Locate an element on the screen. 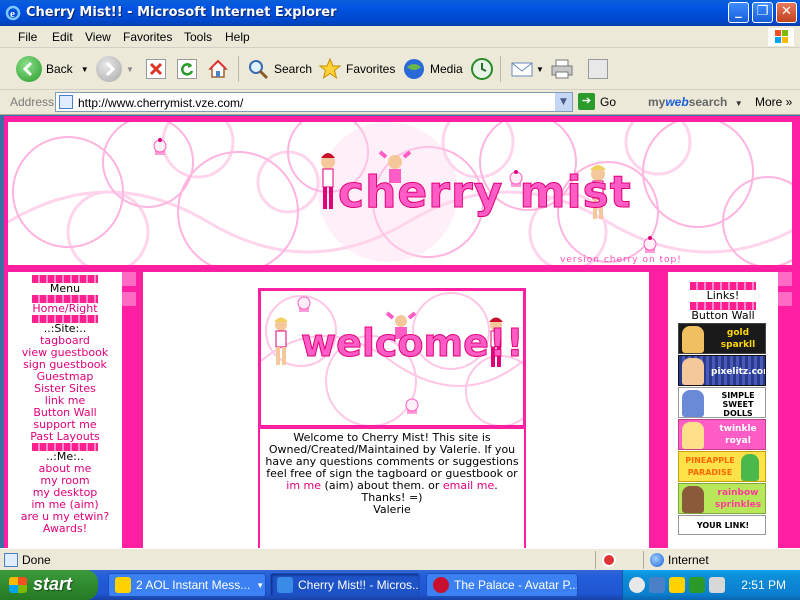 This screenshot has height=600, width=800. close-button: ✕ is located at coordinates (786, 12).